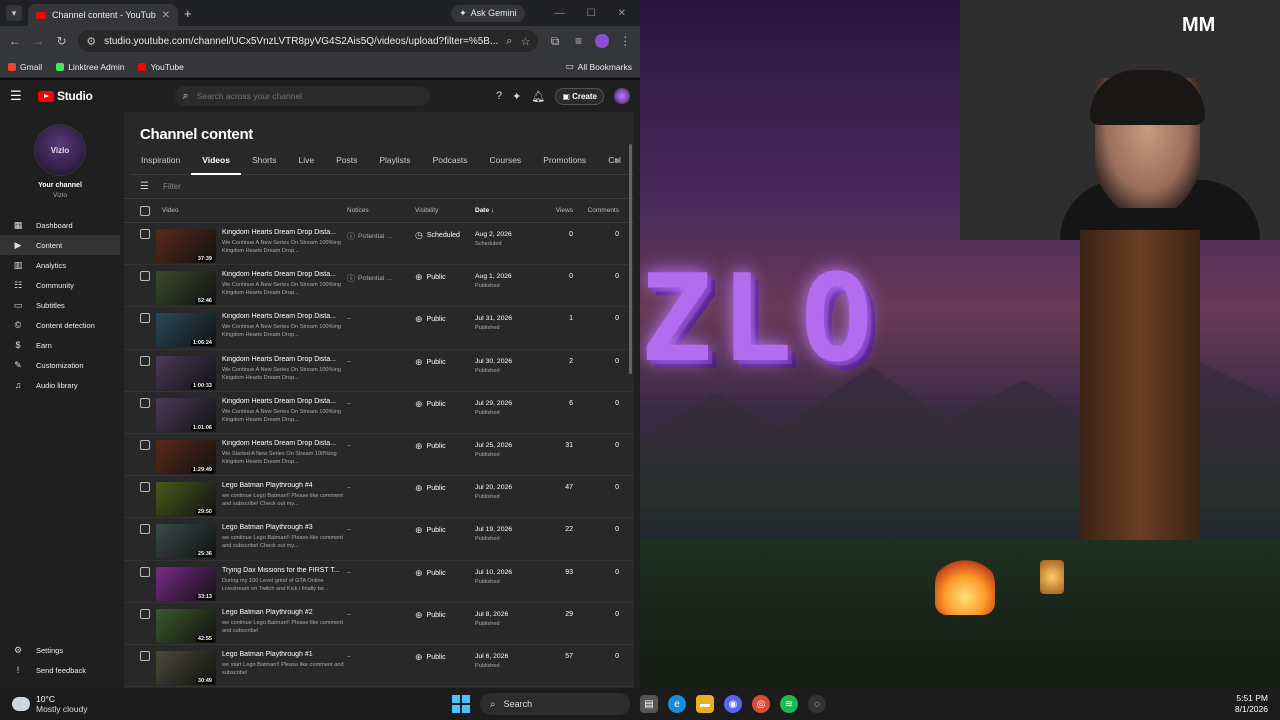 Image resolution: width=1280 pixels, height=720 pixels. I want to click on maximize-icon: ☐, so click(591, 13).